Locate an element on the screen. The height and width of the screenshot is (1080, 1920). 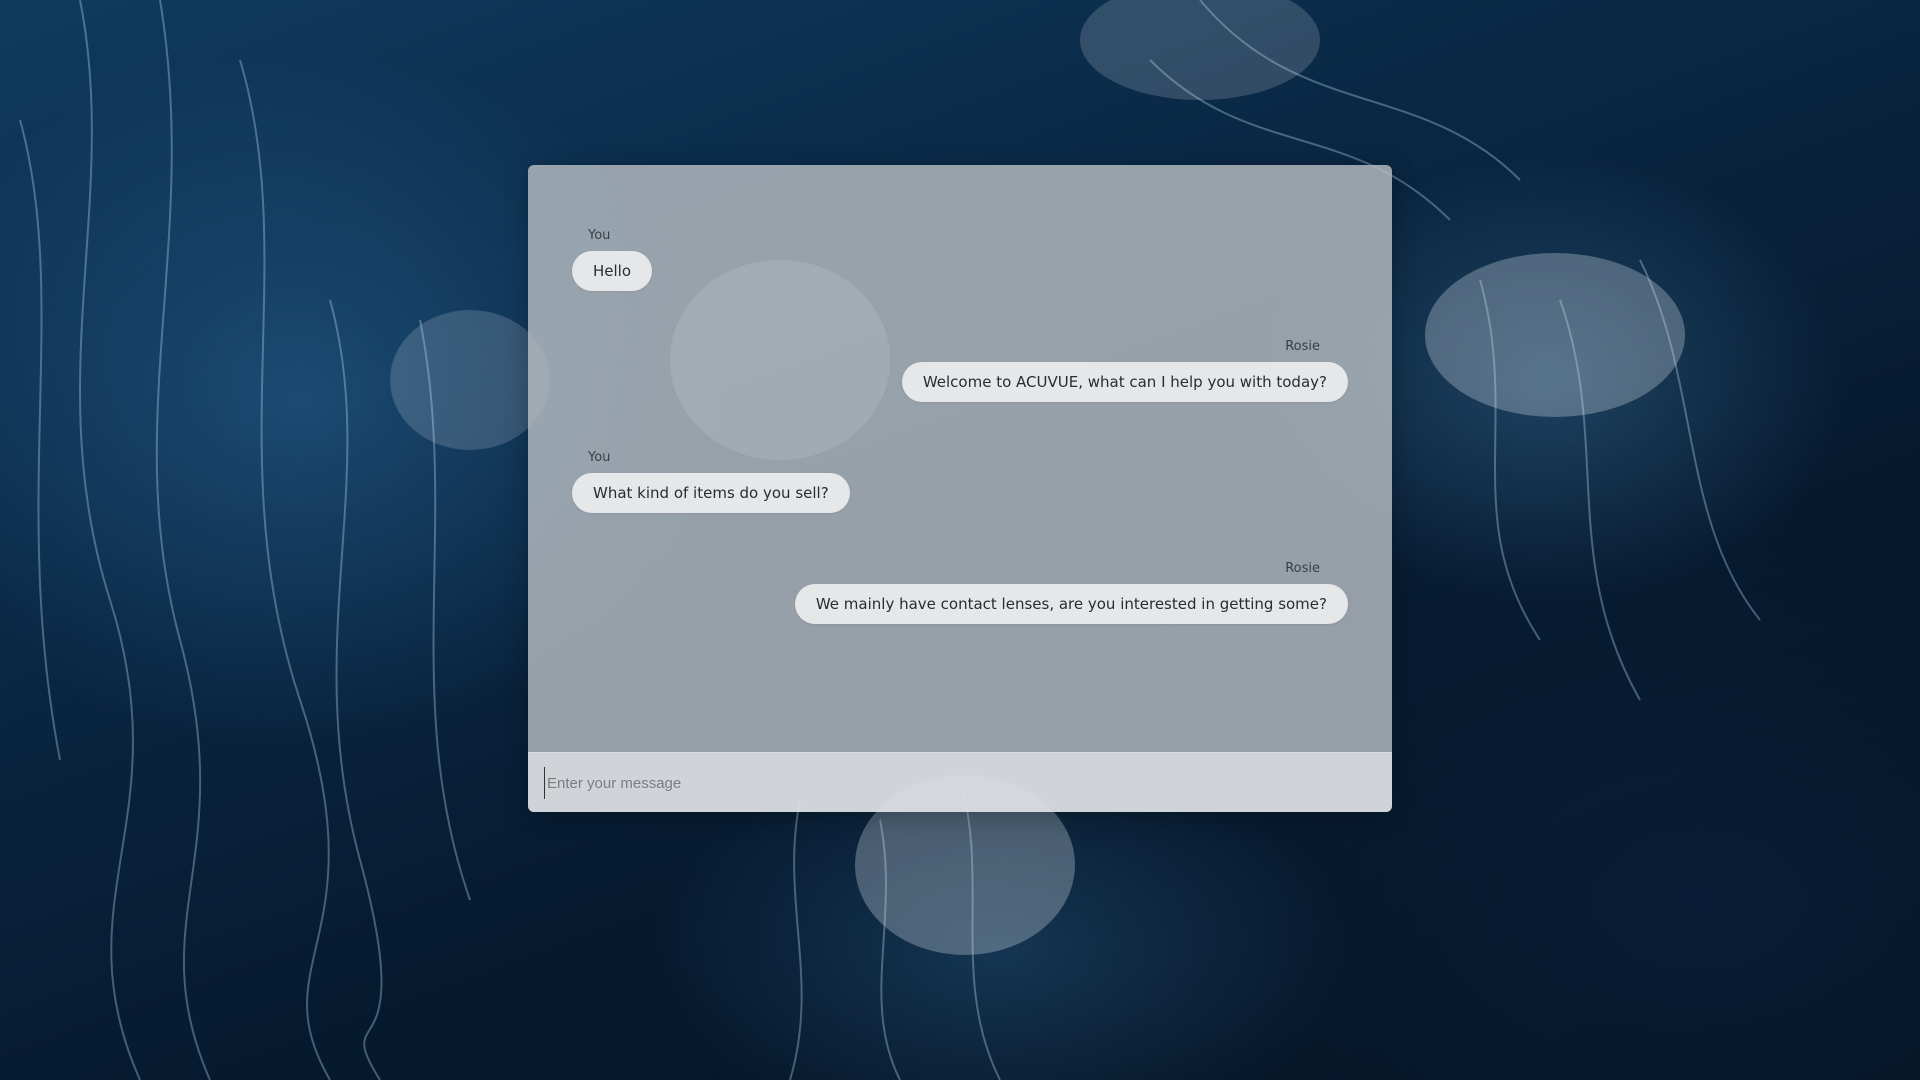
message-bubble: What kind of items do you sell? is located at coordinates (711, 493).